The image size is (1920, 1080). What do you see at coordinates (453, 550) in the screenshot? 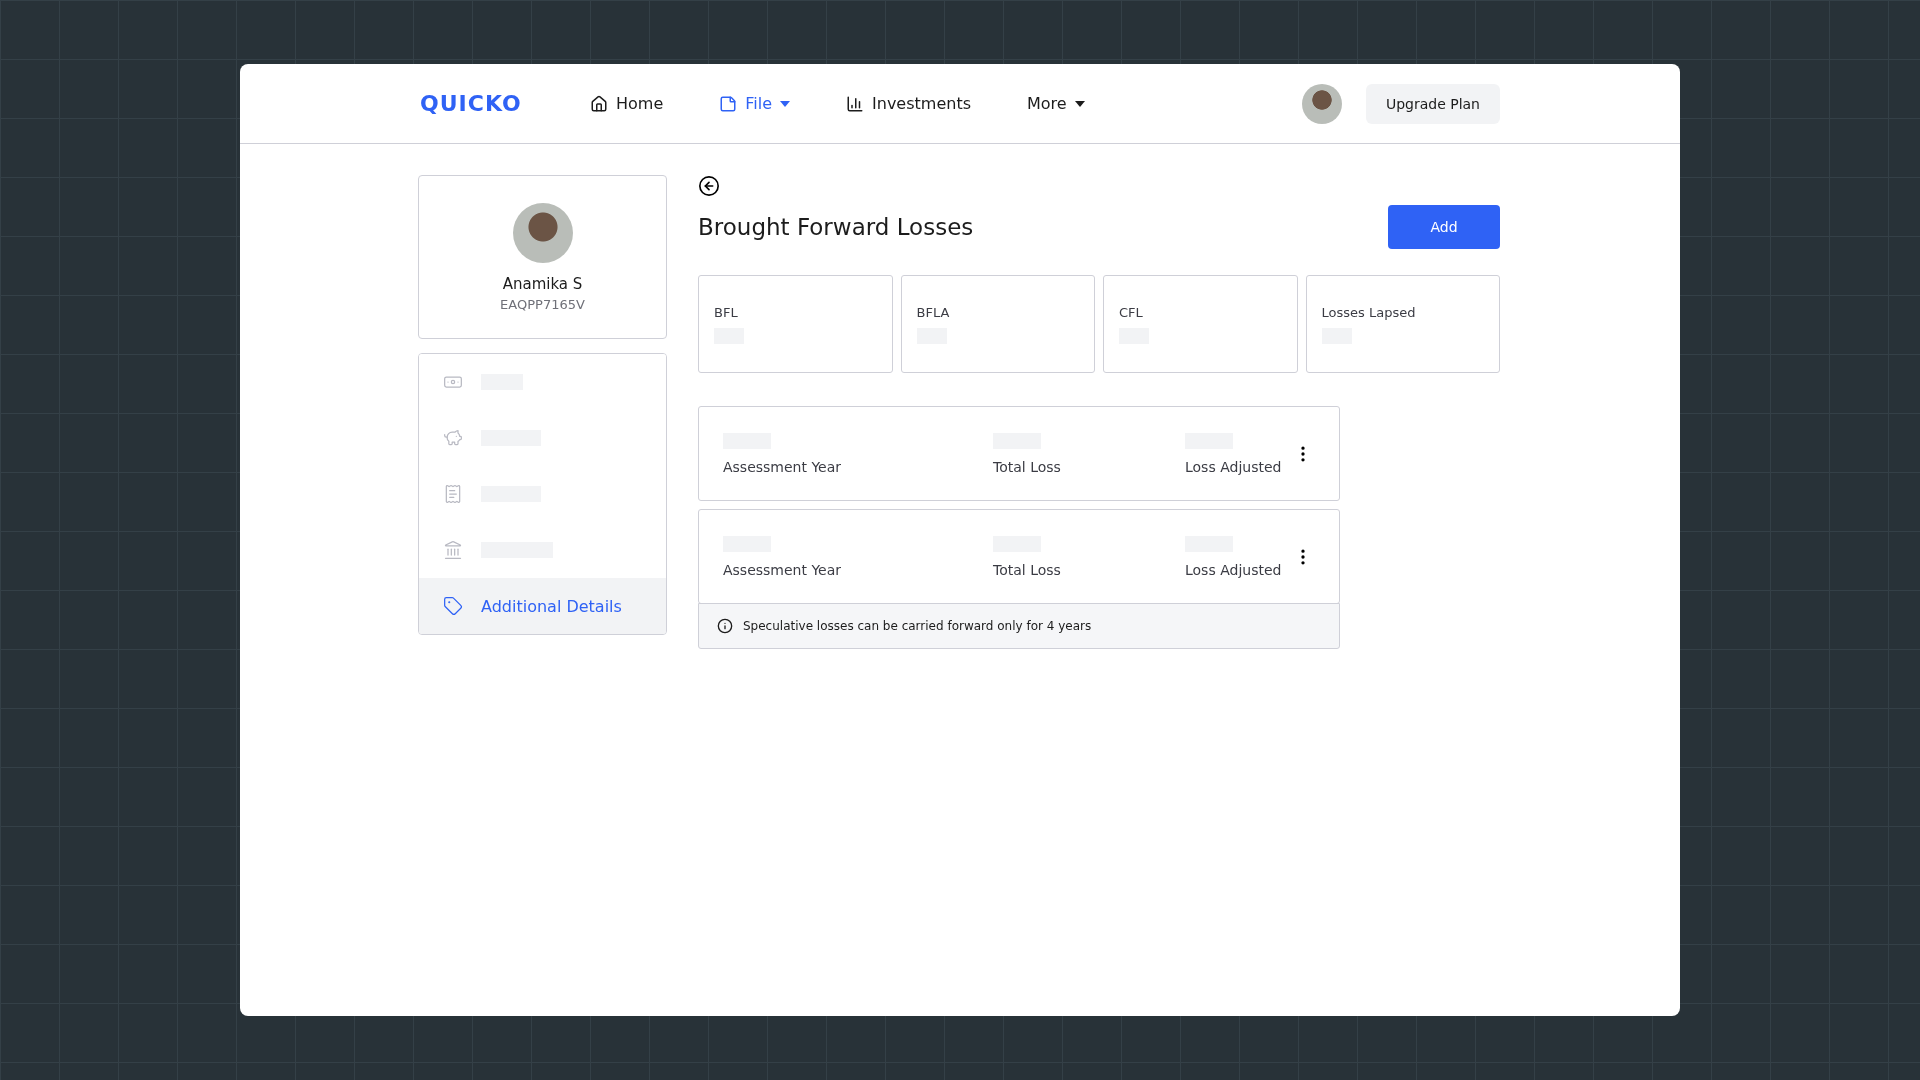
I see `bank-icon` at bounding box center [453, 550].